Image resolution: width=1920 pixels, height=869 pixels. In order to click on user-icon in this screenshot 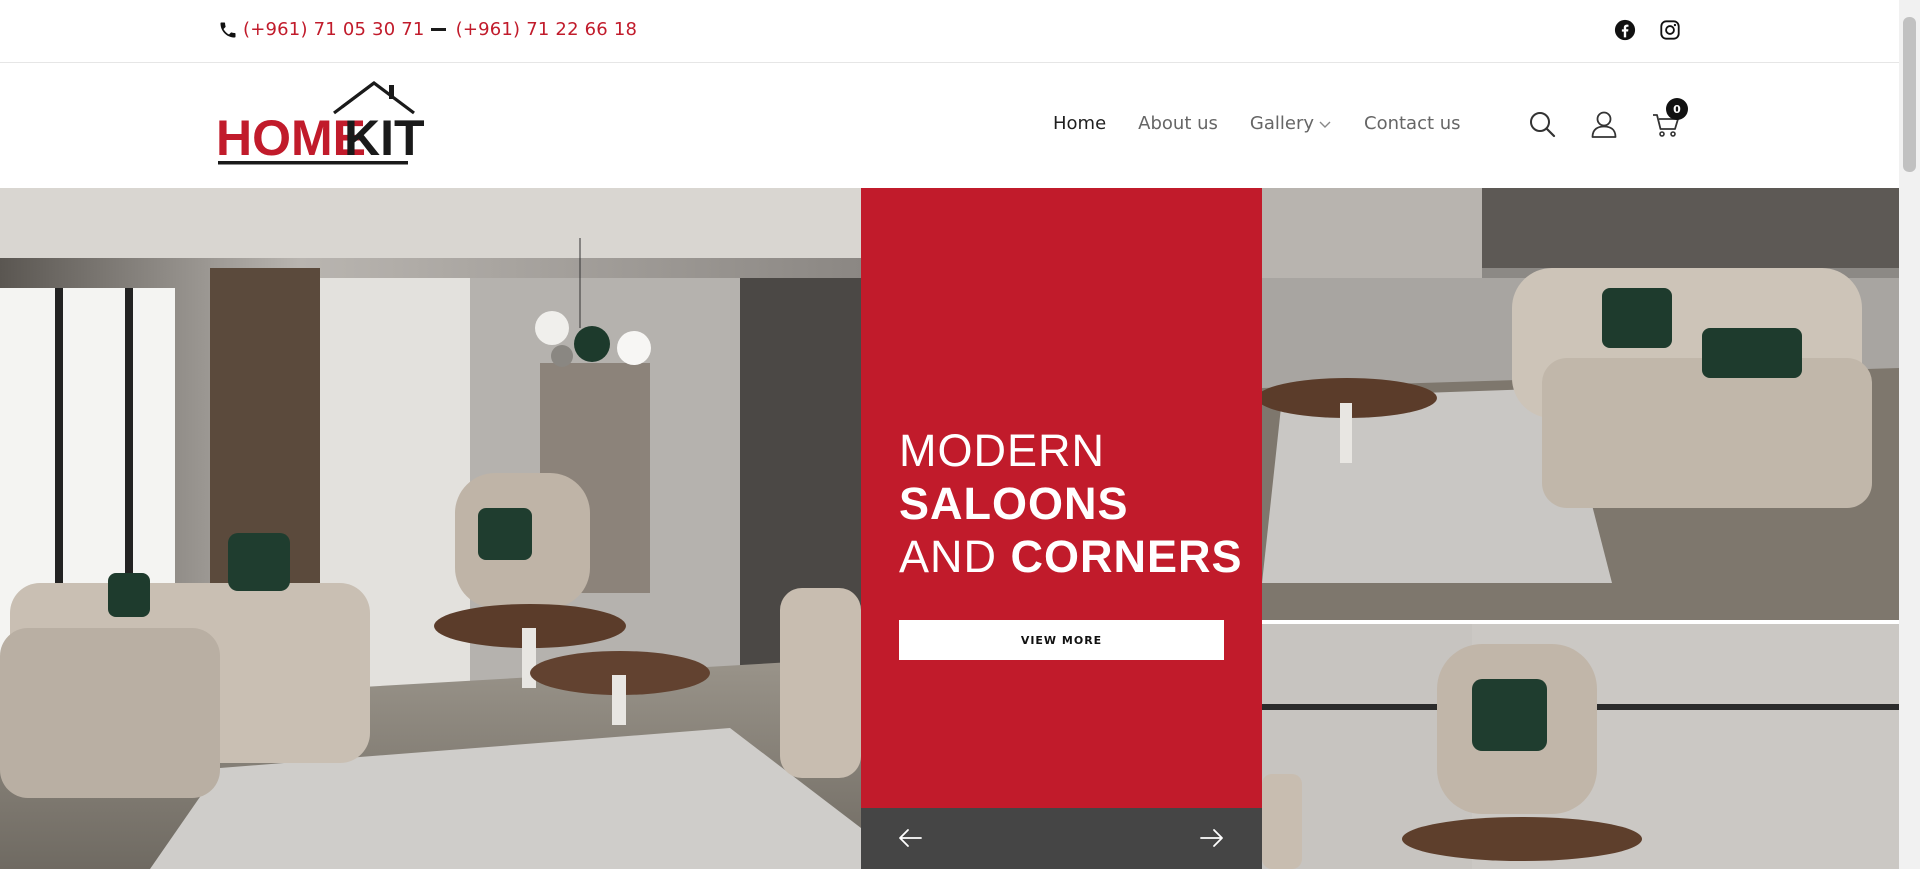, I will do `click(1604, 124)`.